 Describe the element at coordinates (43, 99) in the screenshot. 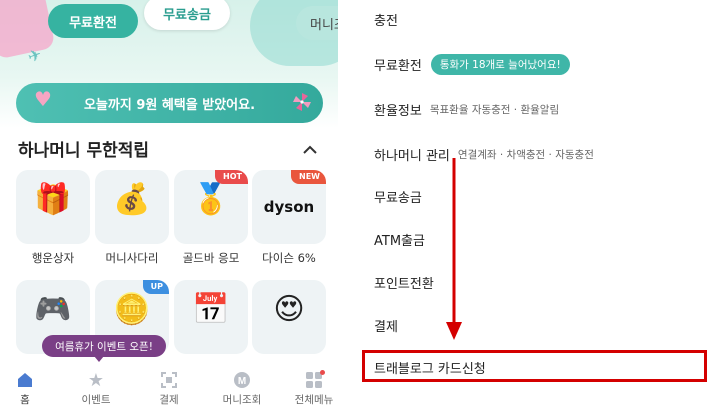

I see `heart-icon: ♥` at that location.